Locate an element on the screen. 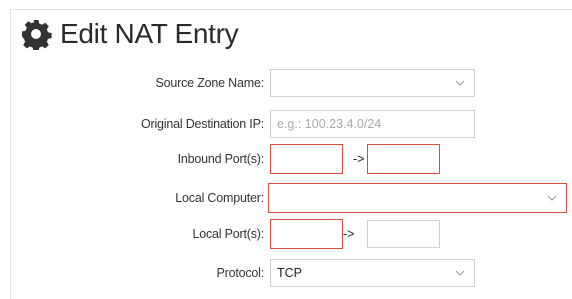  inbound-port-from-input is located at coordinates (306, 159).